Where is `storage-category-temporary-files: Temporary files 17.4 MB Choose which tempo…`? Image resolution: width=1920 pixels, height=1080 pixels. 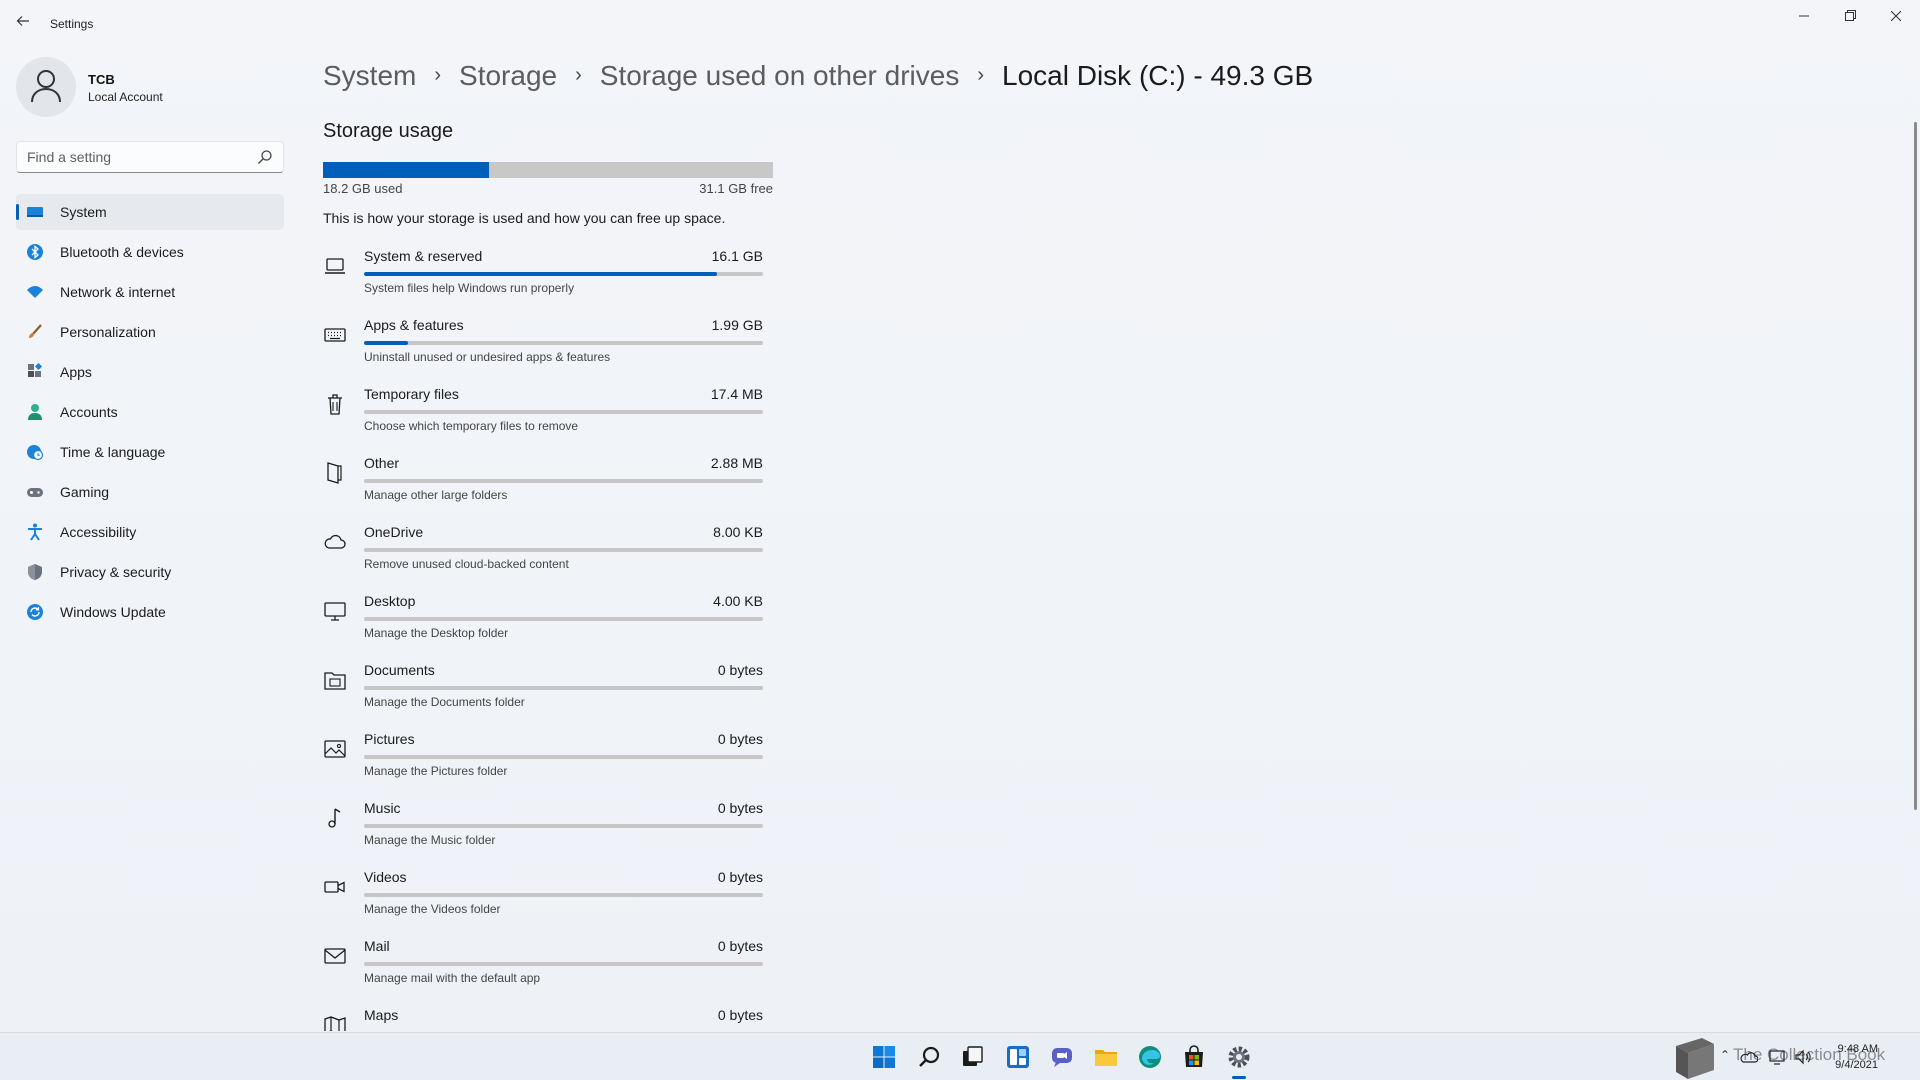 storage-category-temporary-files: Temporary files 17.4 MB Choose which tempo… is located at coordinates (543, 416).